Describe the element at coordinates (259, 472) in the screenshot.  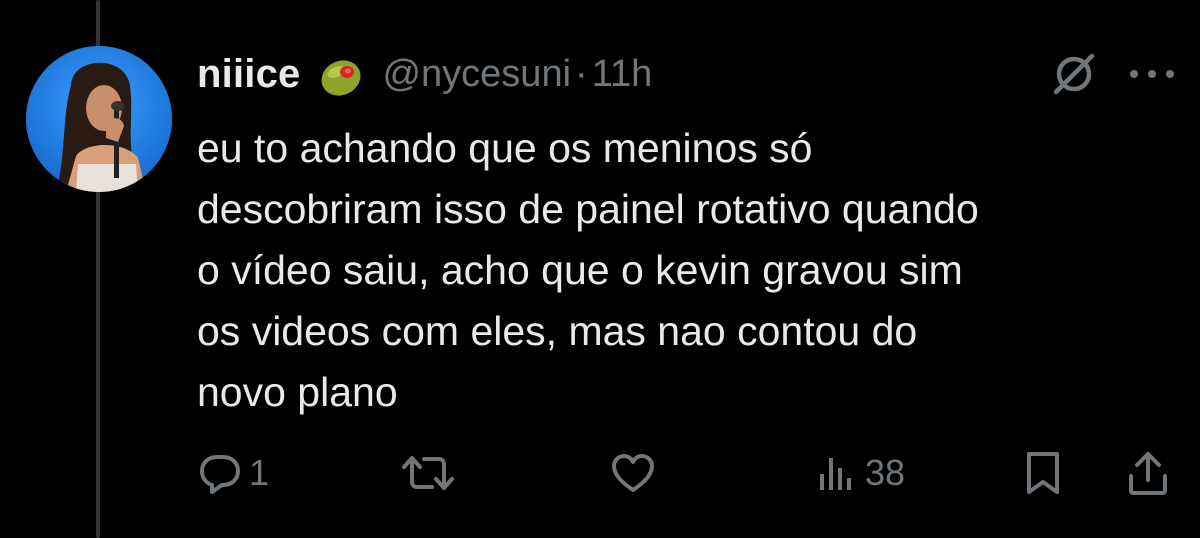
I see `reply-count: 1` at that location.